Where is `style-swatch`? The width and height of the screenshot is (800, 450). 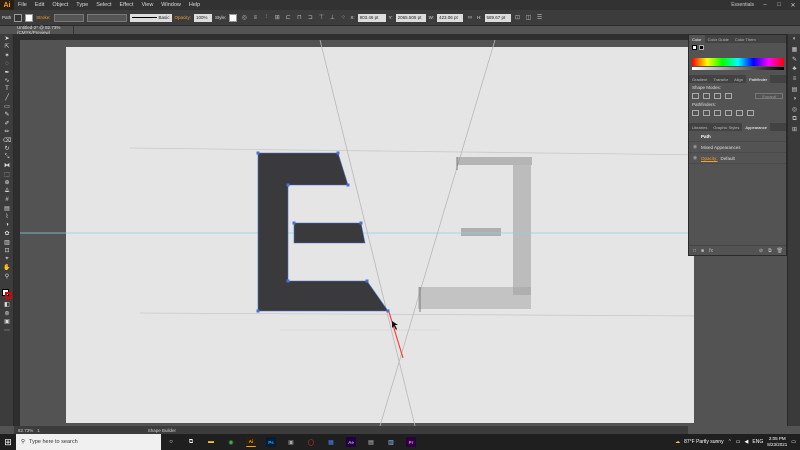
style-swatch is located at coordinates (233, 17).